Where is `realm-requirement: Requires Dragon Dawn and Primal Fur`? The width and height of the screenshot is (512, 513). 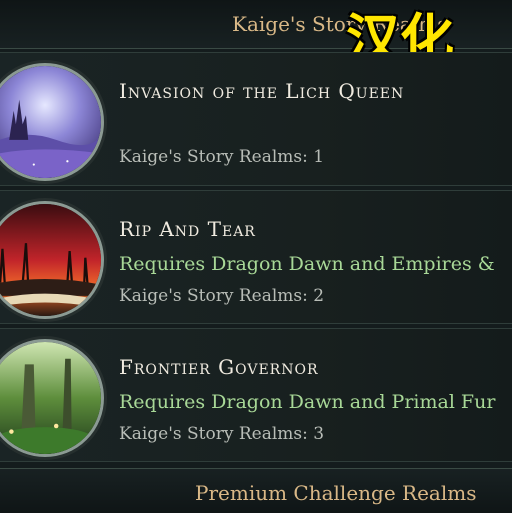 realm-requirement: Requires Dragon Dawn and Primal Fur is located at coordinates (307, 402).